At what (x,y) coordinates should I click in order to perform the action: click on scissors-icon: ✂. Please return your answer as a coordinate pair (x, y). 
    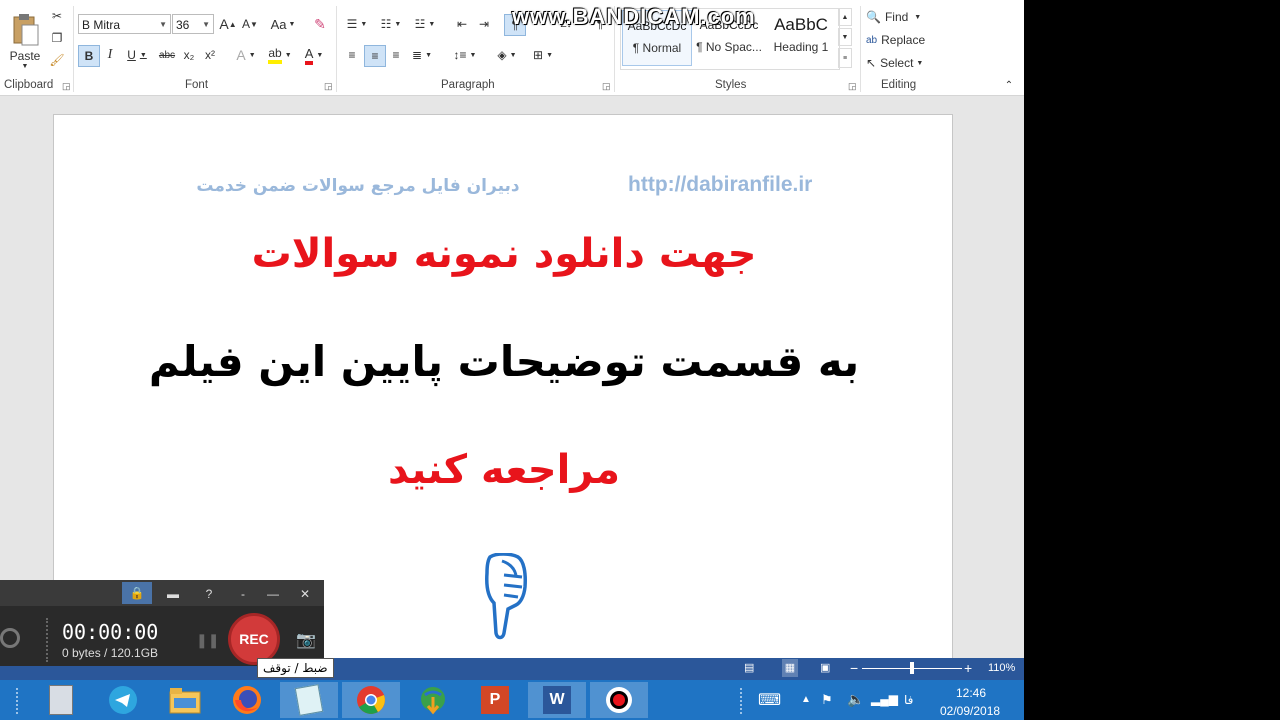
    Looking at the image, I should click on (57, 16).